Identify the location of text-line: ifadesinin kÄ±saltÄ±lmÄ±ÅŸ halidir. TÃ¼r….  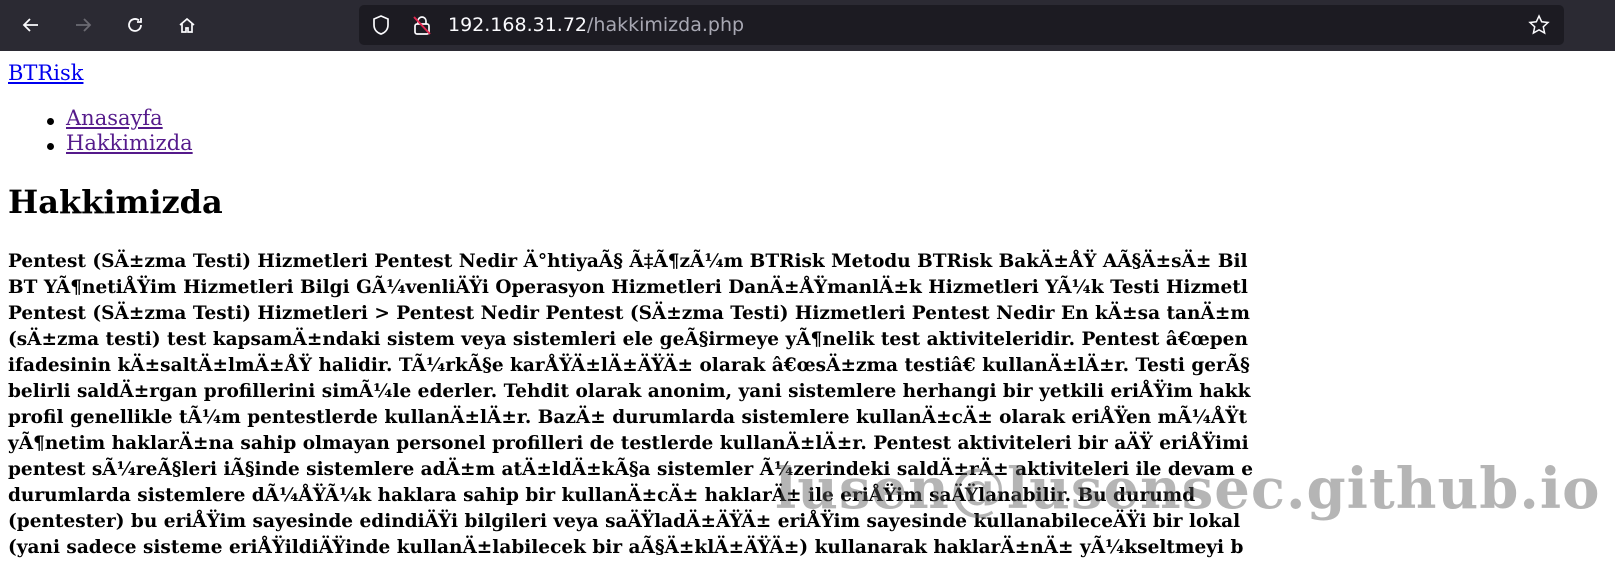
(629, 365).